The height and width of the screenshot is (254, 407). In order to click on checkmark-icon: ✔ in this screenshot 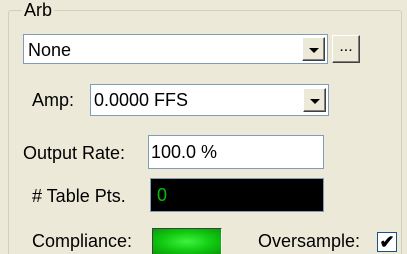, I will do `click(387, 242)`.